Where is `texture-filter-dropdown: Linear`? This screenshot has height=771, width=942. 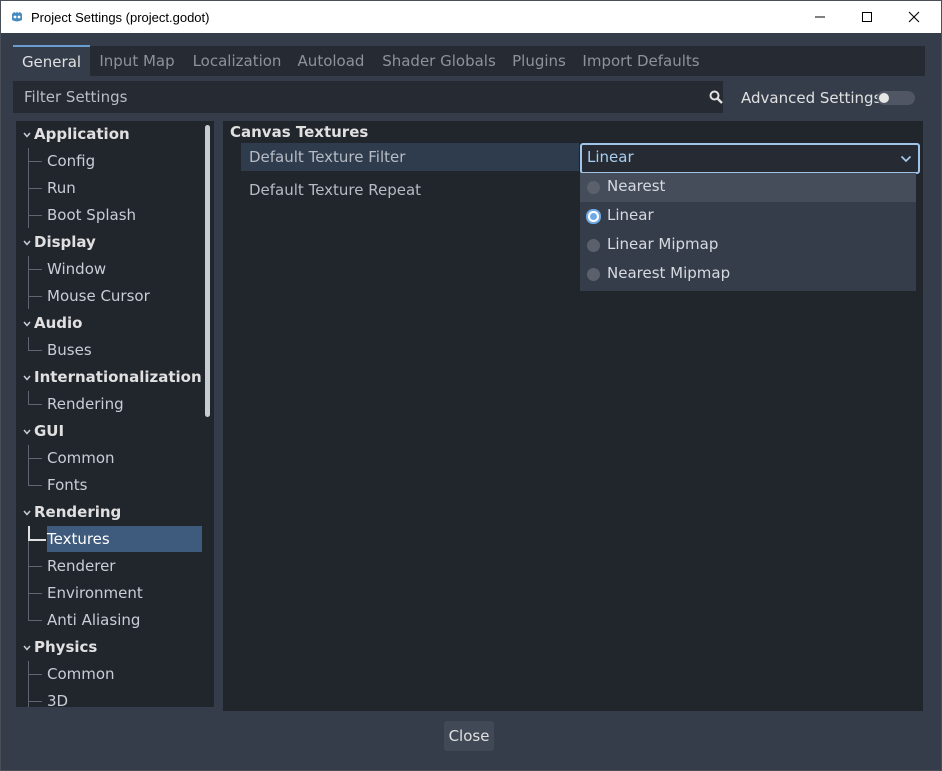 texture-filter-dropdown: Linear is located at coordinates (750, 158).